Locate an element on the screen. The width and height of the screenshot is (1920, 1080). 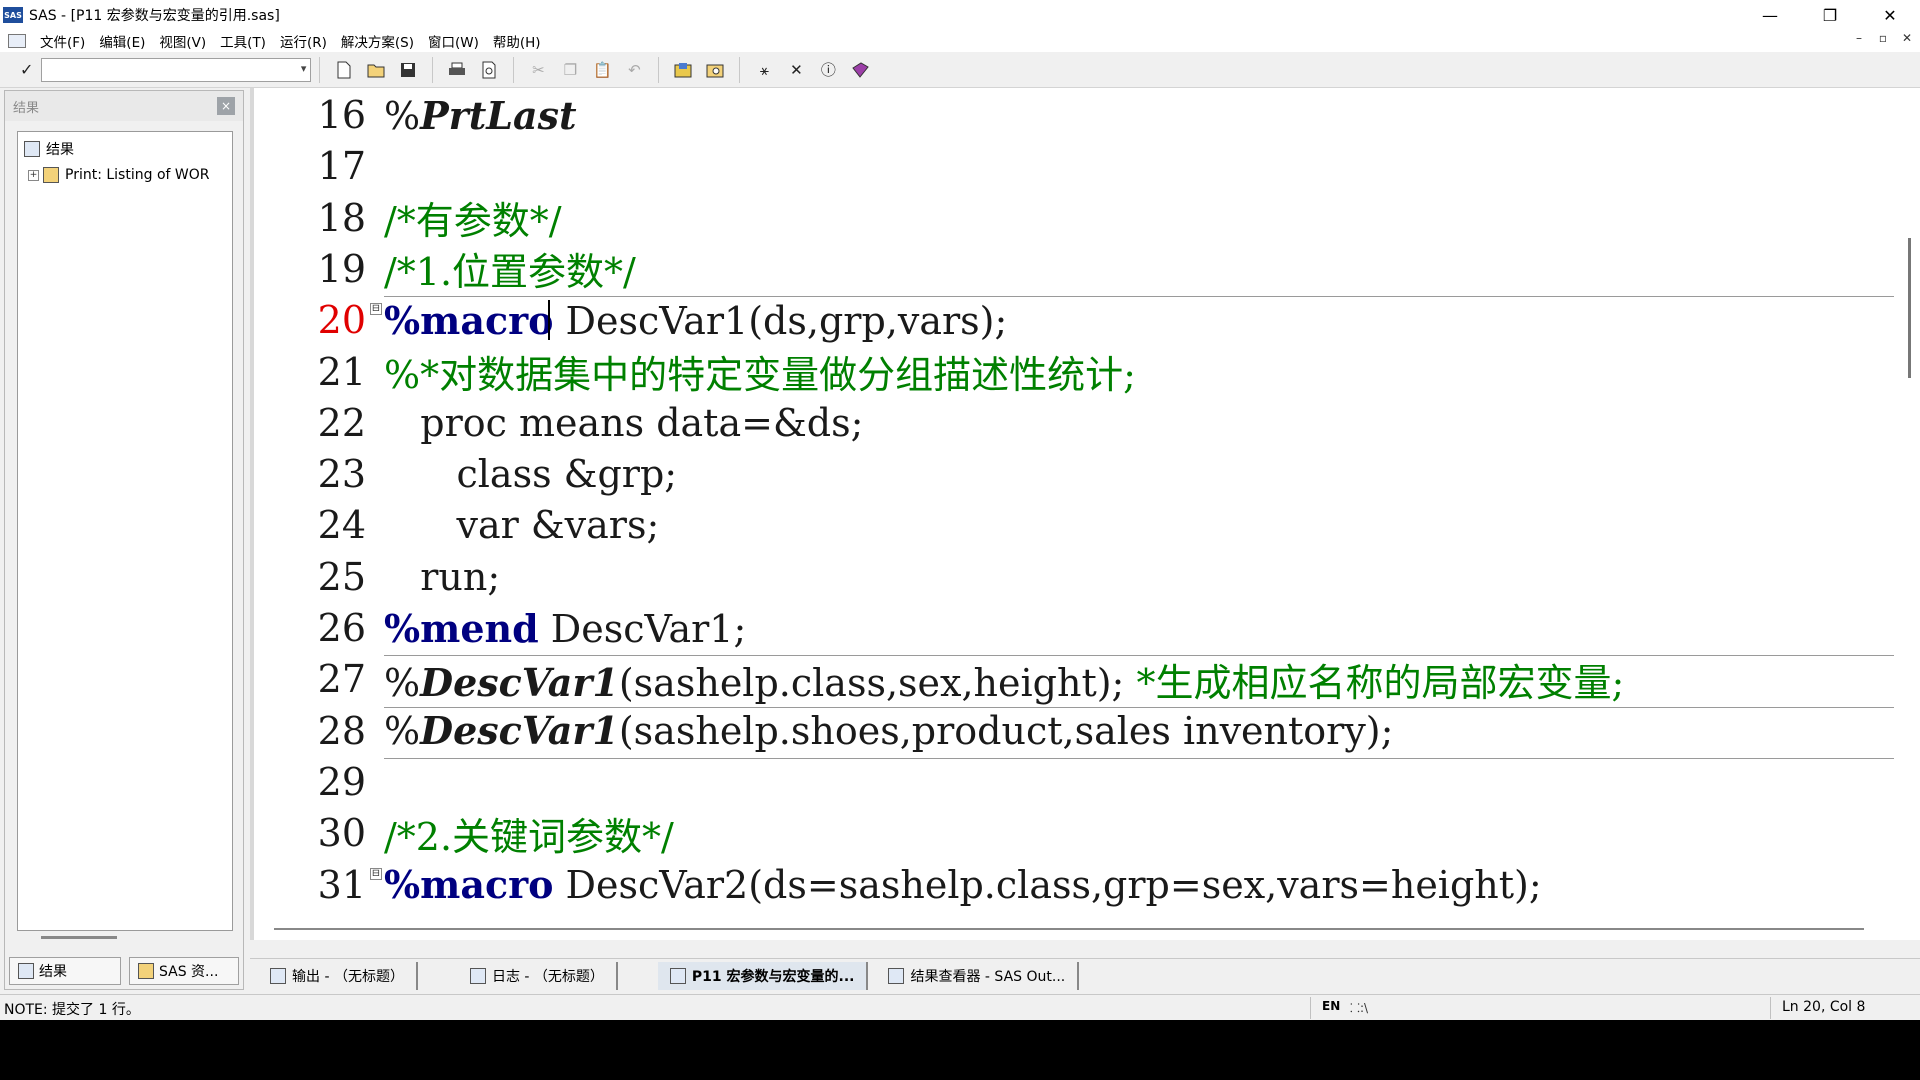
menu-help: 帮助(H) is located at coordinates (517, 41).